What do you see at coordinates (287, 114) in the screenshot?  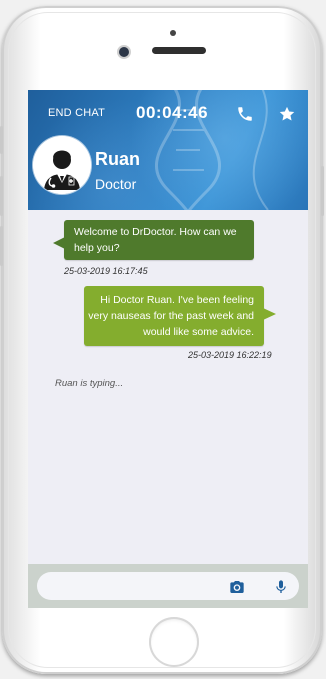 I see `star-icon` at bounding box center [287, 114].